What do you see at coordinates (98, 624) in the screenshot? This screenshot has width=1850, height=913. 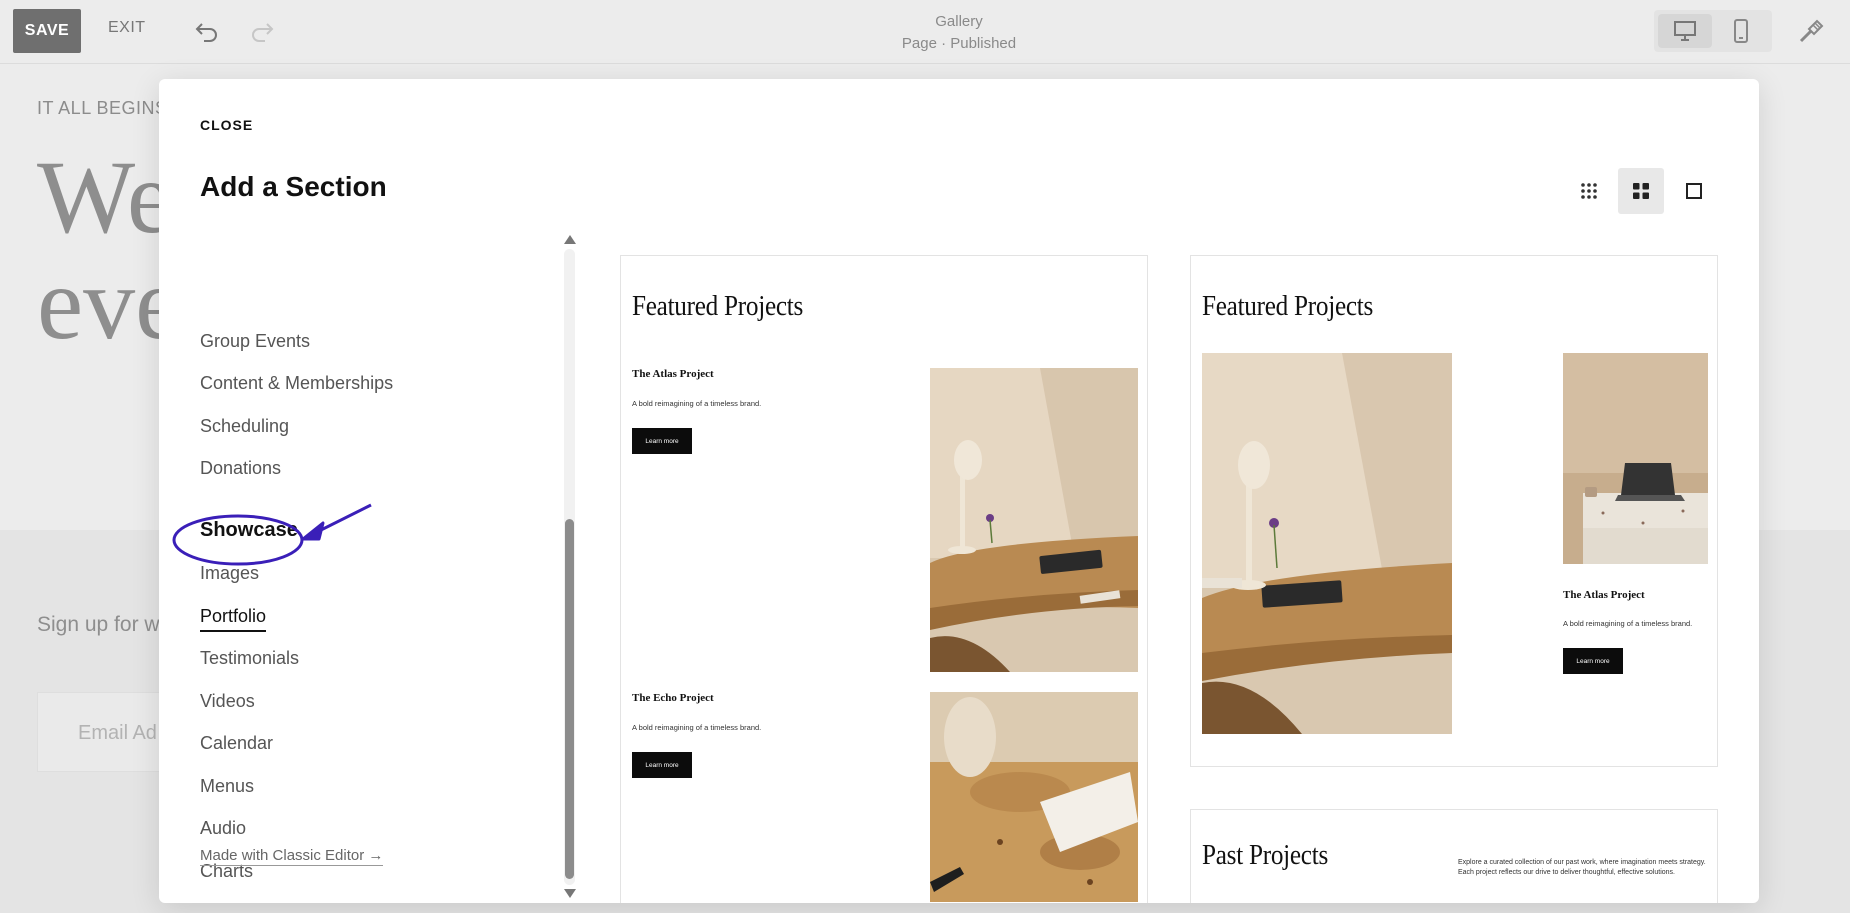 I see `signup-text: Sign up for w` at bounding box center [98, 624].